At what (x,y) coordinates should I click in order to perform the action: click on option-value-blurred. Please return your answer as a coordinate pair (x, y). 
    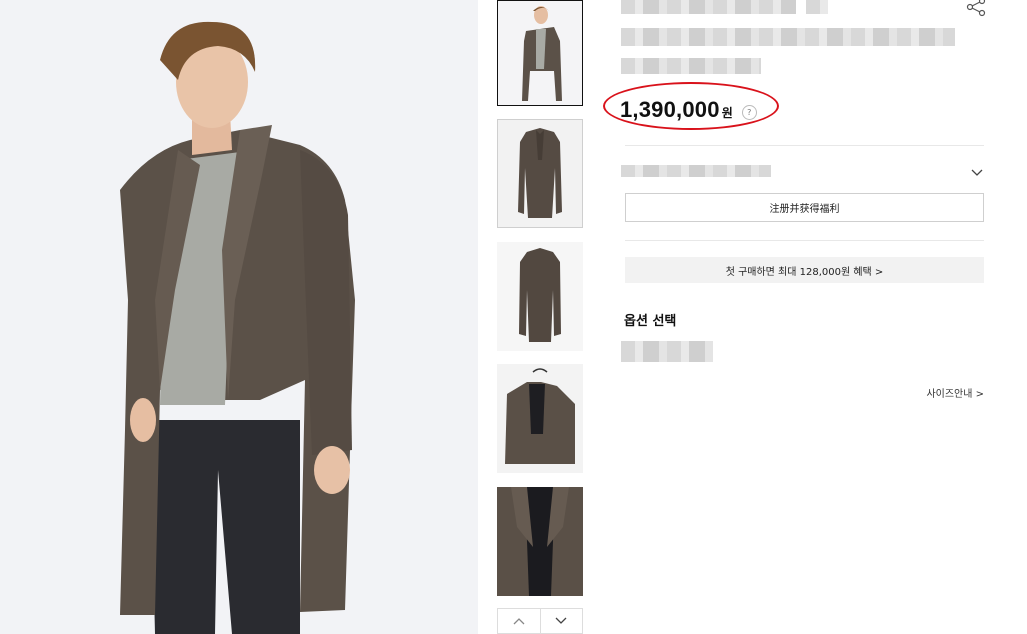
    Looking at the image, I should click on (667, 351).